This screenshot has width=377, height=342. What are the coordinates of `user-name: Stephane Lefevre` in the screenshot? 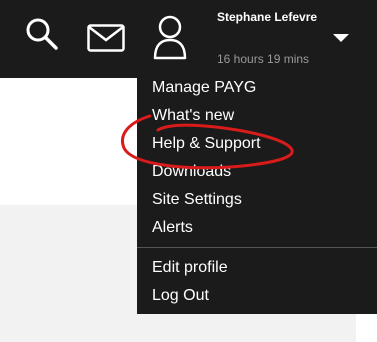 It's located at (267, 17).